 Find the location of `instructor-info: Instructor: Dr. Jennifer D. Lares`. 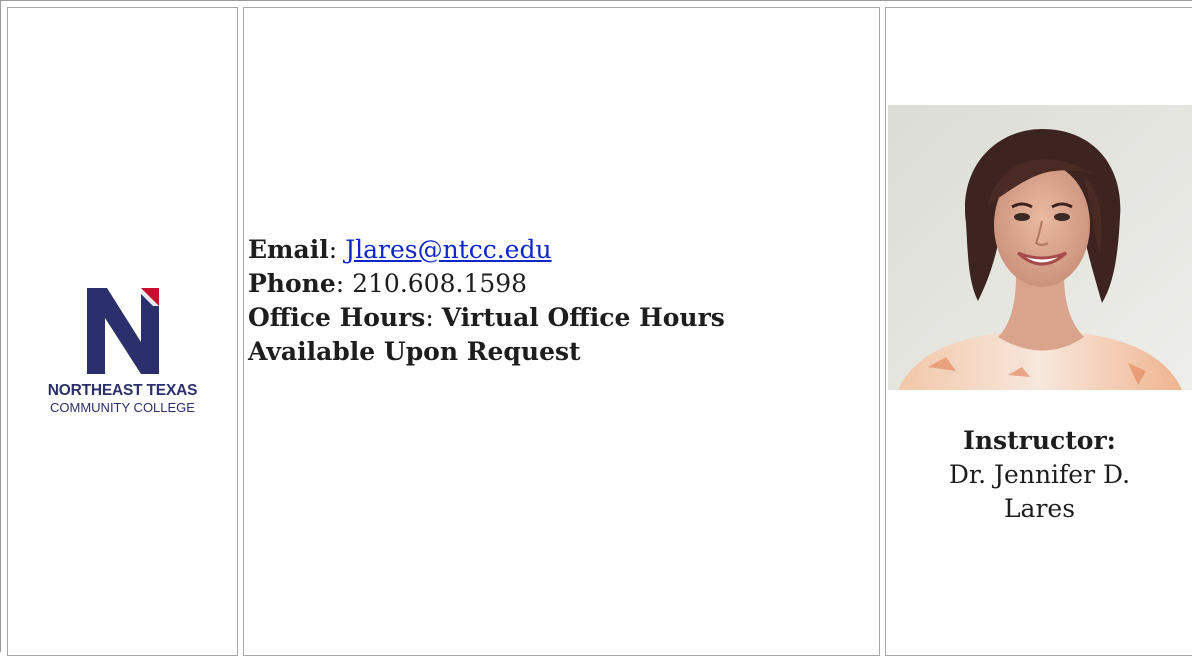

instructor-info: Instructor: Dr. Jennifer D. Lares is located at coordinates (1039, 475).